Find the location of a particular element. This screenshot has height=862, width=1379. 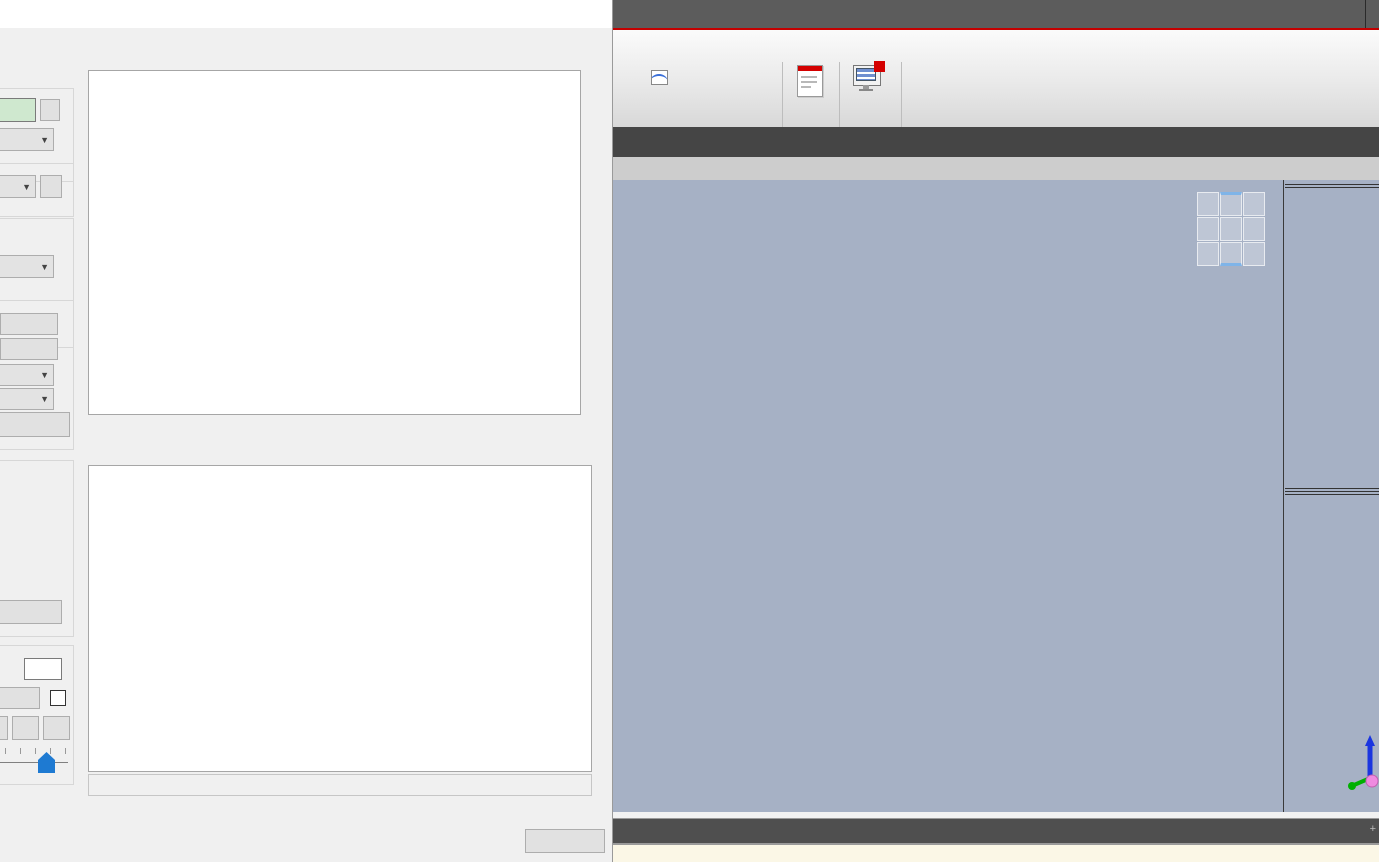

skip-end-button is located at coordinates (56, 728).